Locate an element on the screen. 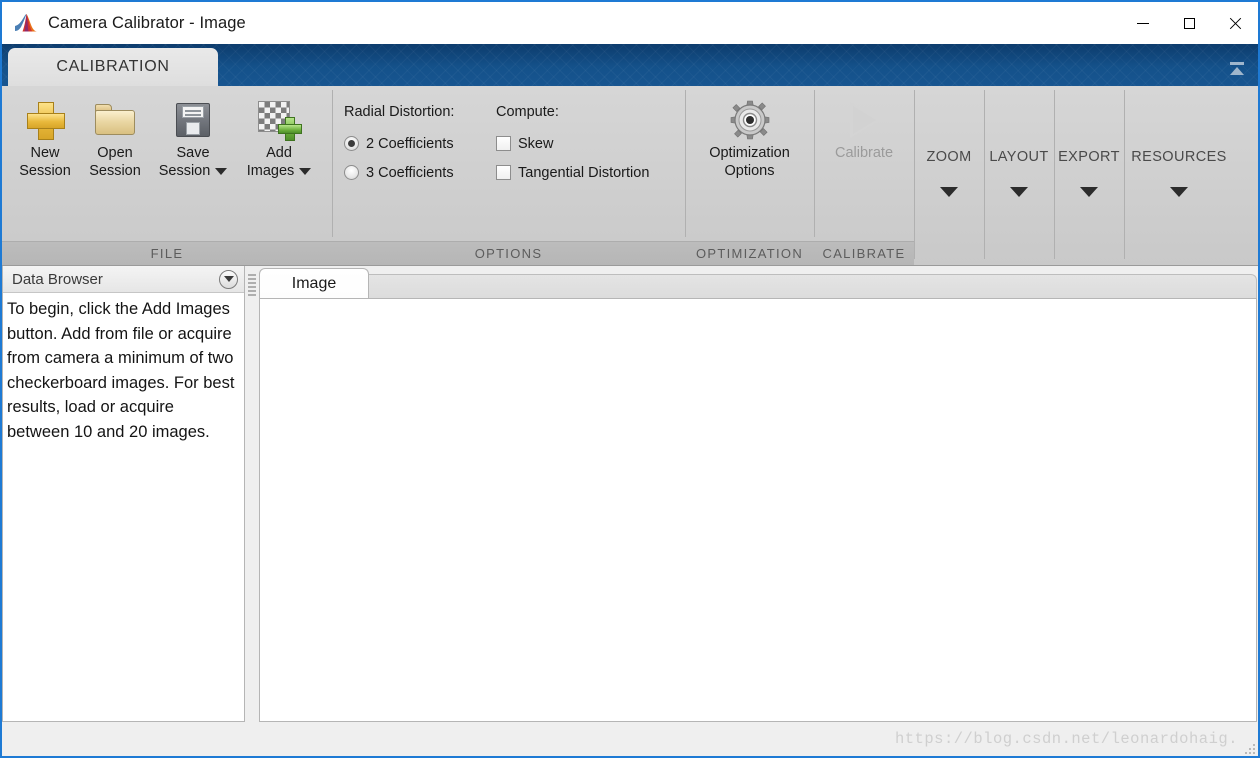 The width and height of the screenshot is (1260, 758). window-controls is located at coordinates (1189, 23).